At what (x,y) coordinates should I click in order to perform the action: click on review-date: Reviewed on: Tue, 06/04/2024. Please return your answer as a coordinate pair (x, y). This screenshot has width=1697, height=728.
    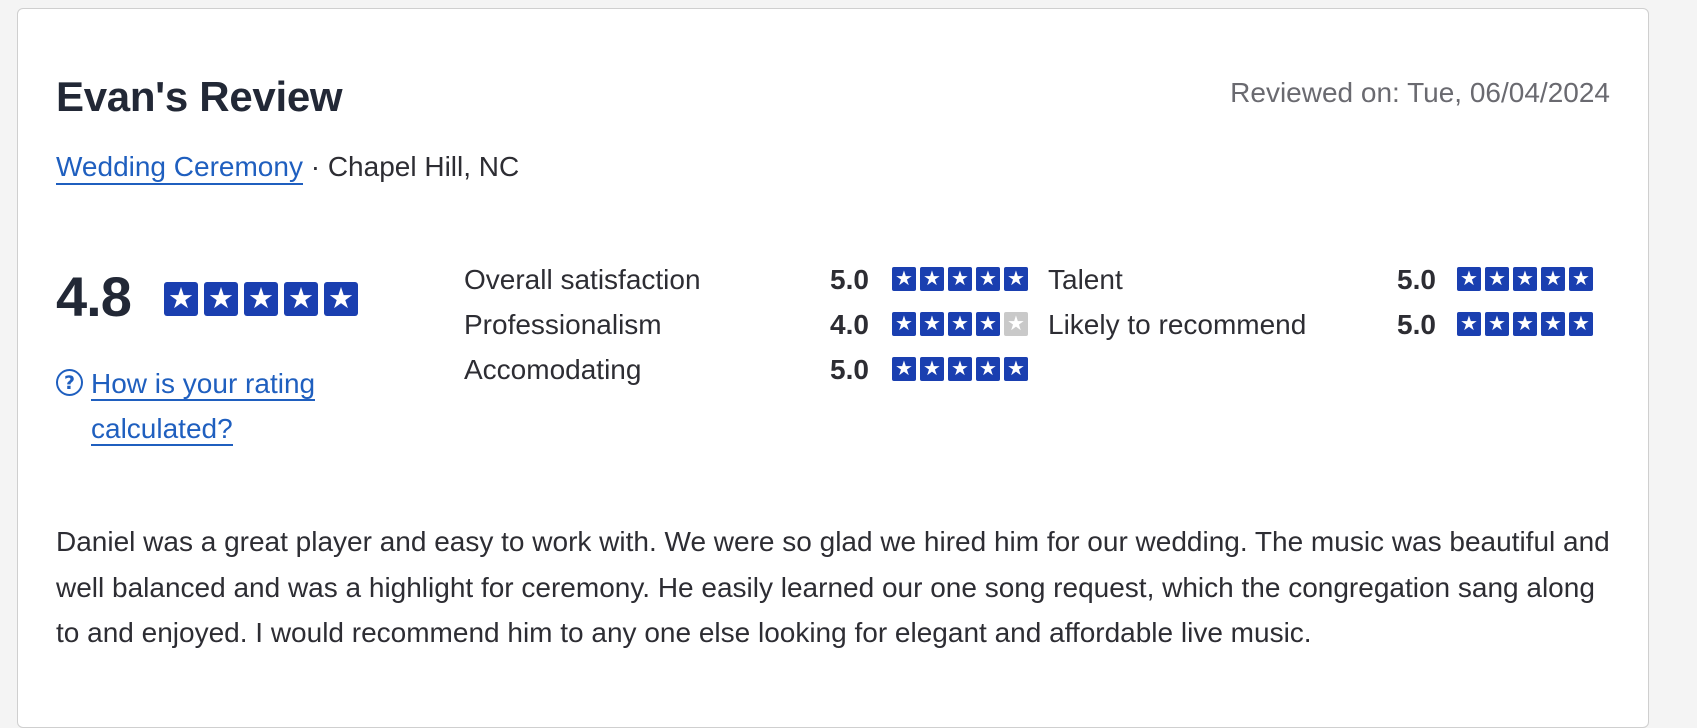
    Looking at the image, I should click on (1420, 92).